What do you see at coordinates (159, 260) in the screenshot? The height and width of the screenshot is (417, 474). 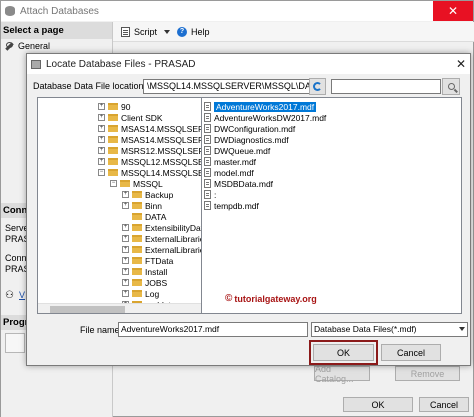 I see `tree-node-label: FTData` at bounding box center [159, 260].